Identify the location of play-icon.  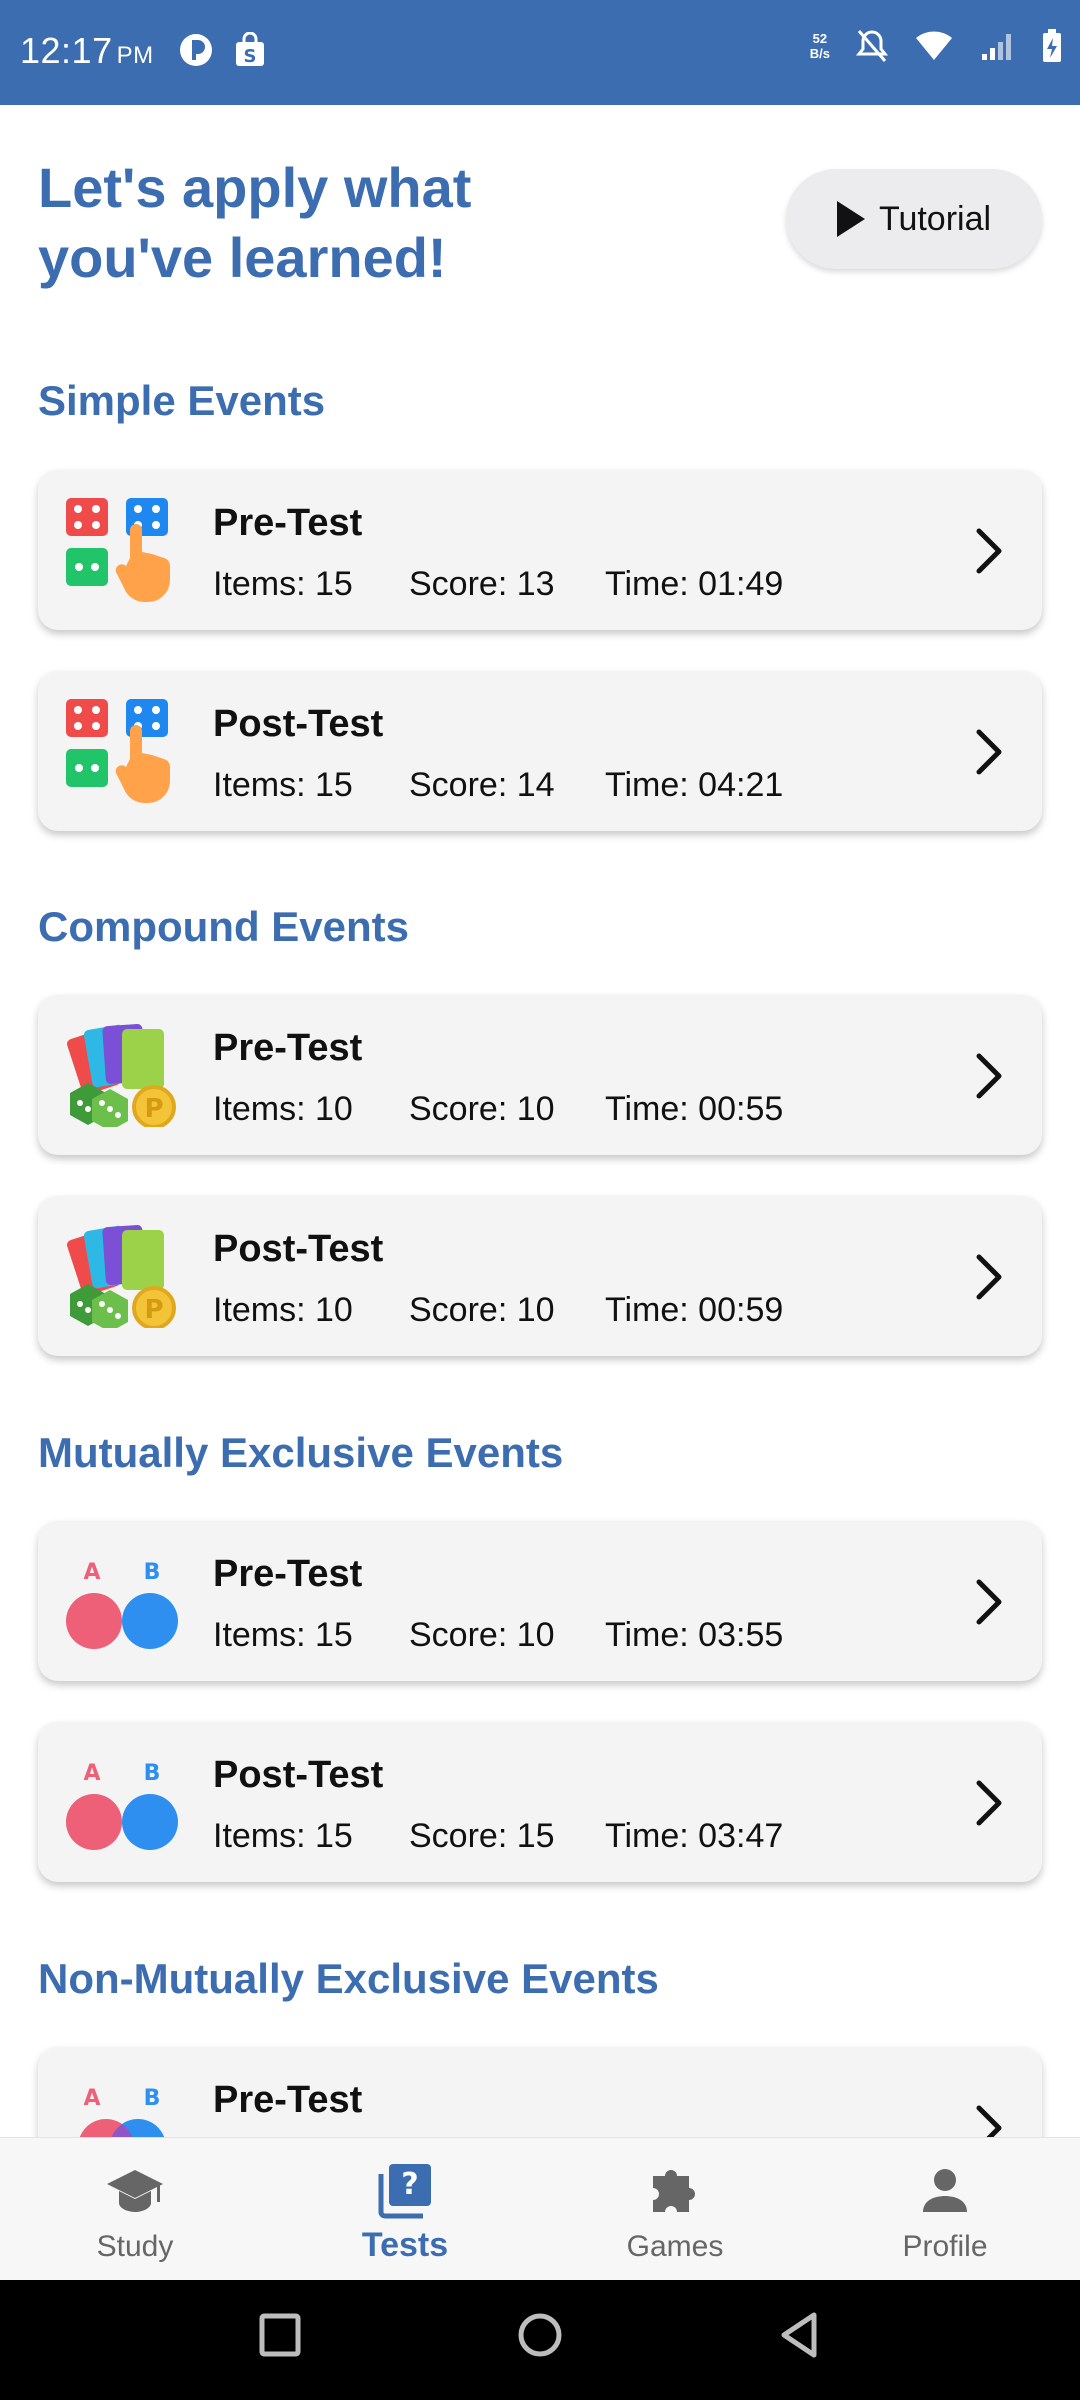
(850, 219).